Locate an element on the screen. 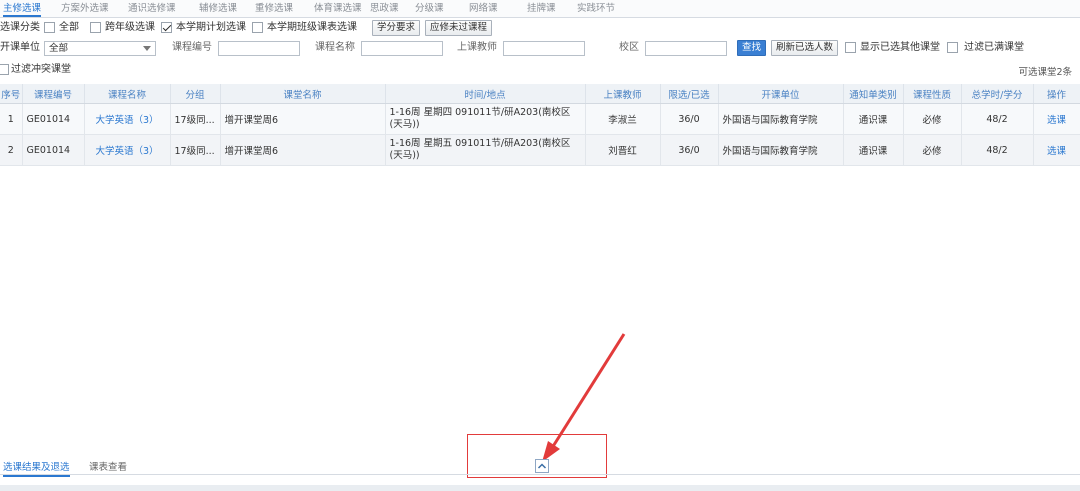 The height and width of the screenshot is (491, 1080). expand-panel-button is located at coordinates (542, 466).